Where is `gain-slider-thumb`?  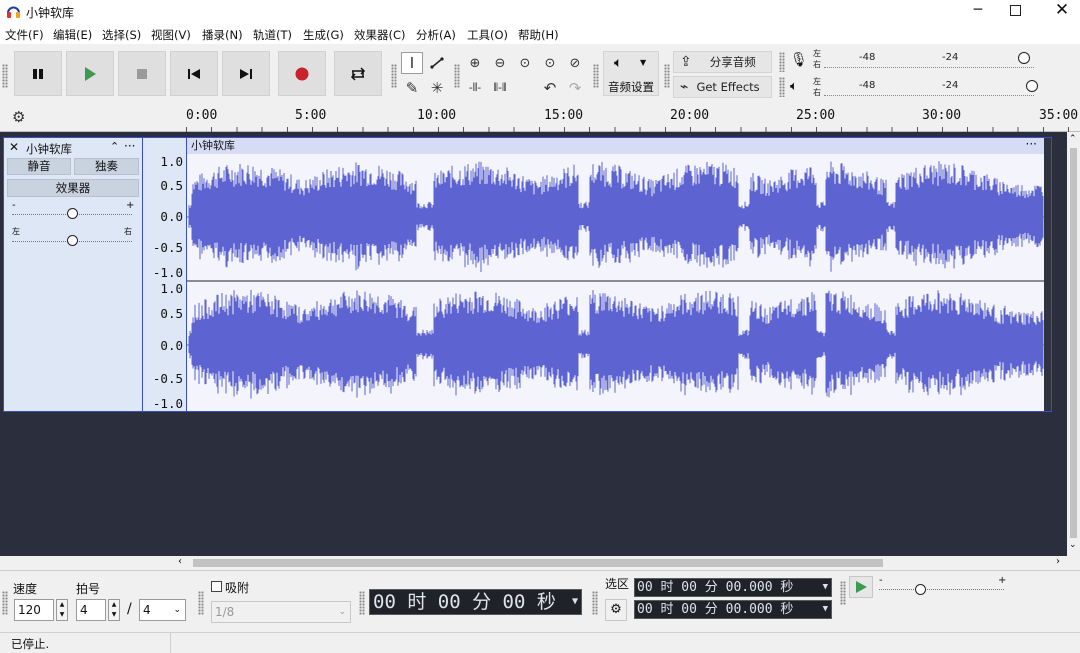 gain-slider-thumb is located at coordinates (72, 213).